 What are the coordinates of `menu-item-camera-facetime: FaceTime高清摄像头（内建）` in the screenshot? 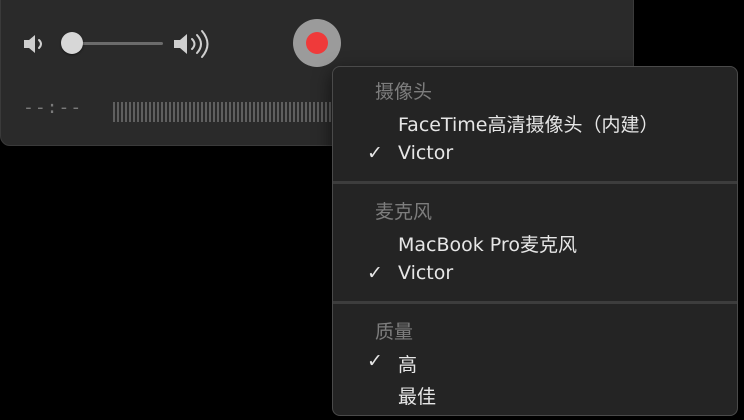 It's located at (535, 122).